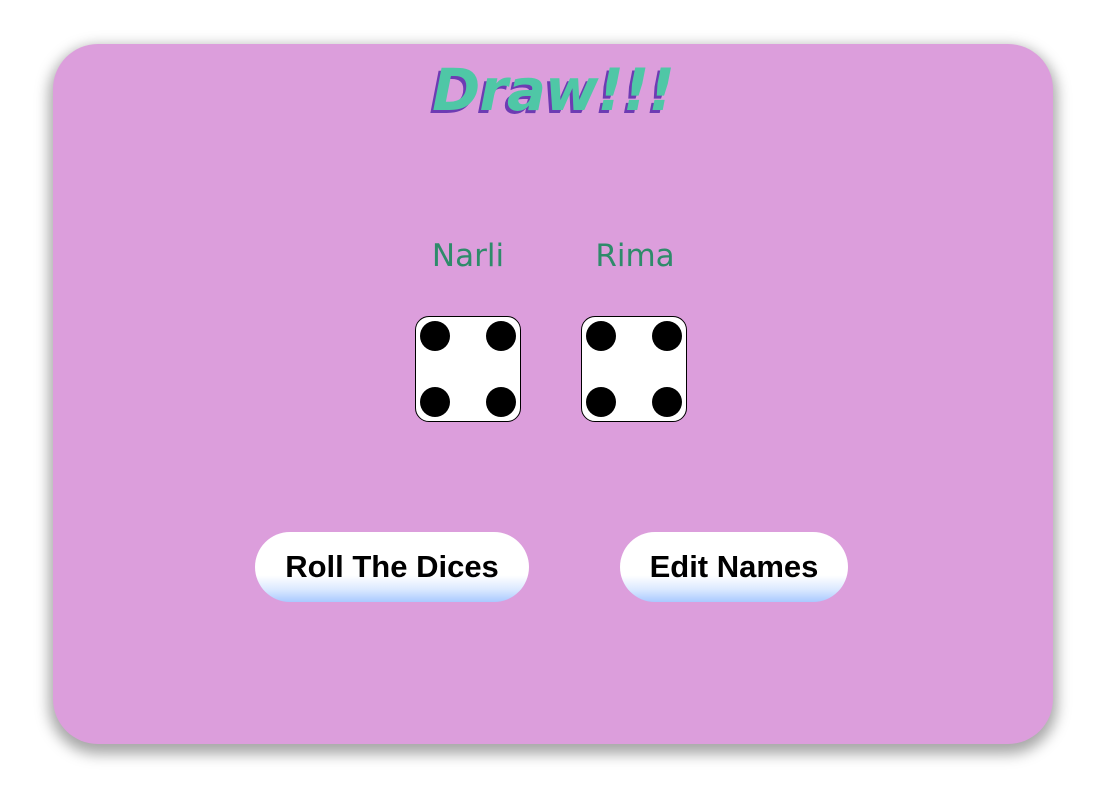 Image resolution: width=1095 pixels, height=787 pixels. I want to click on player-2-name: Rima, so click(635, 256).